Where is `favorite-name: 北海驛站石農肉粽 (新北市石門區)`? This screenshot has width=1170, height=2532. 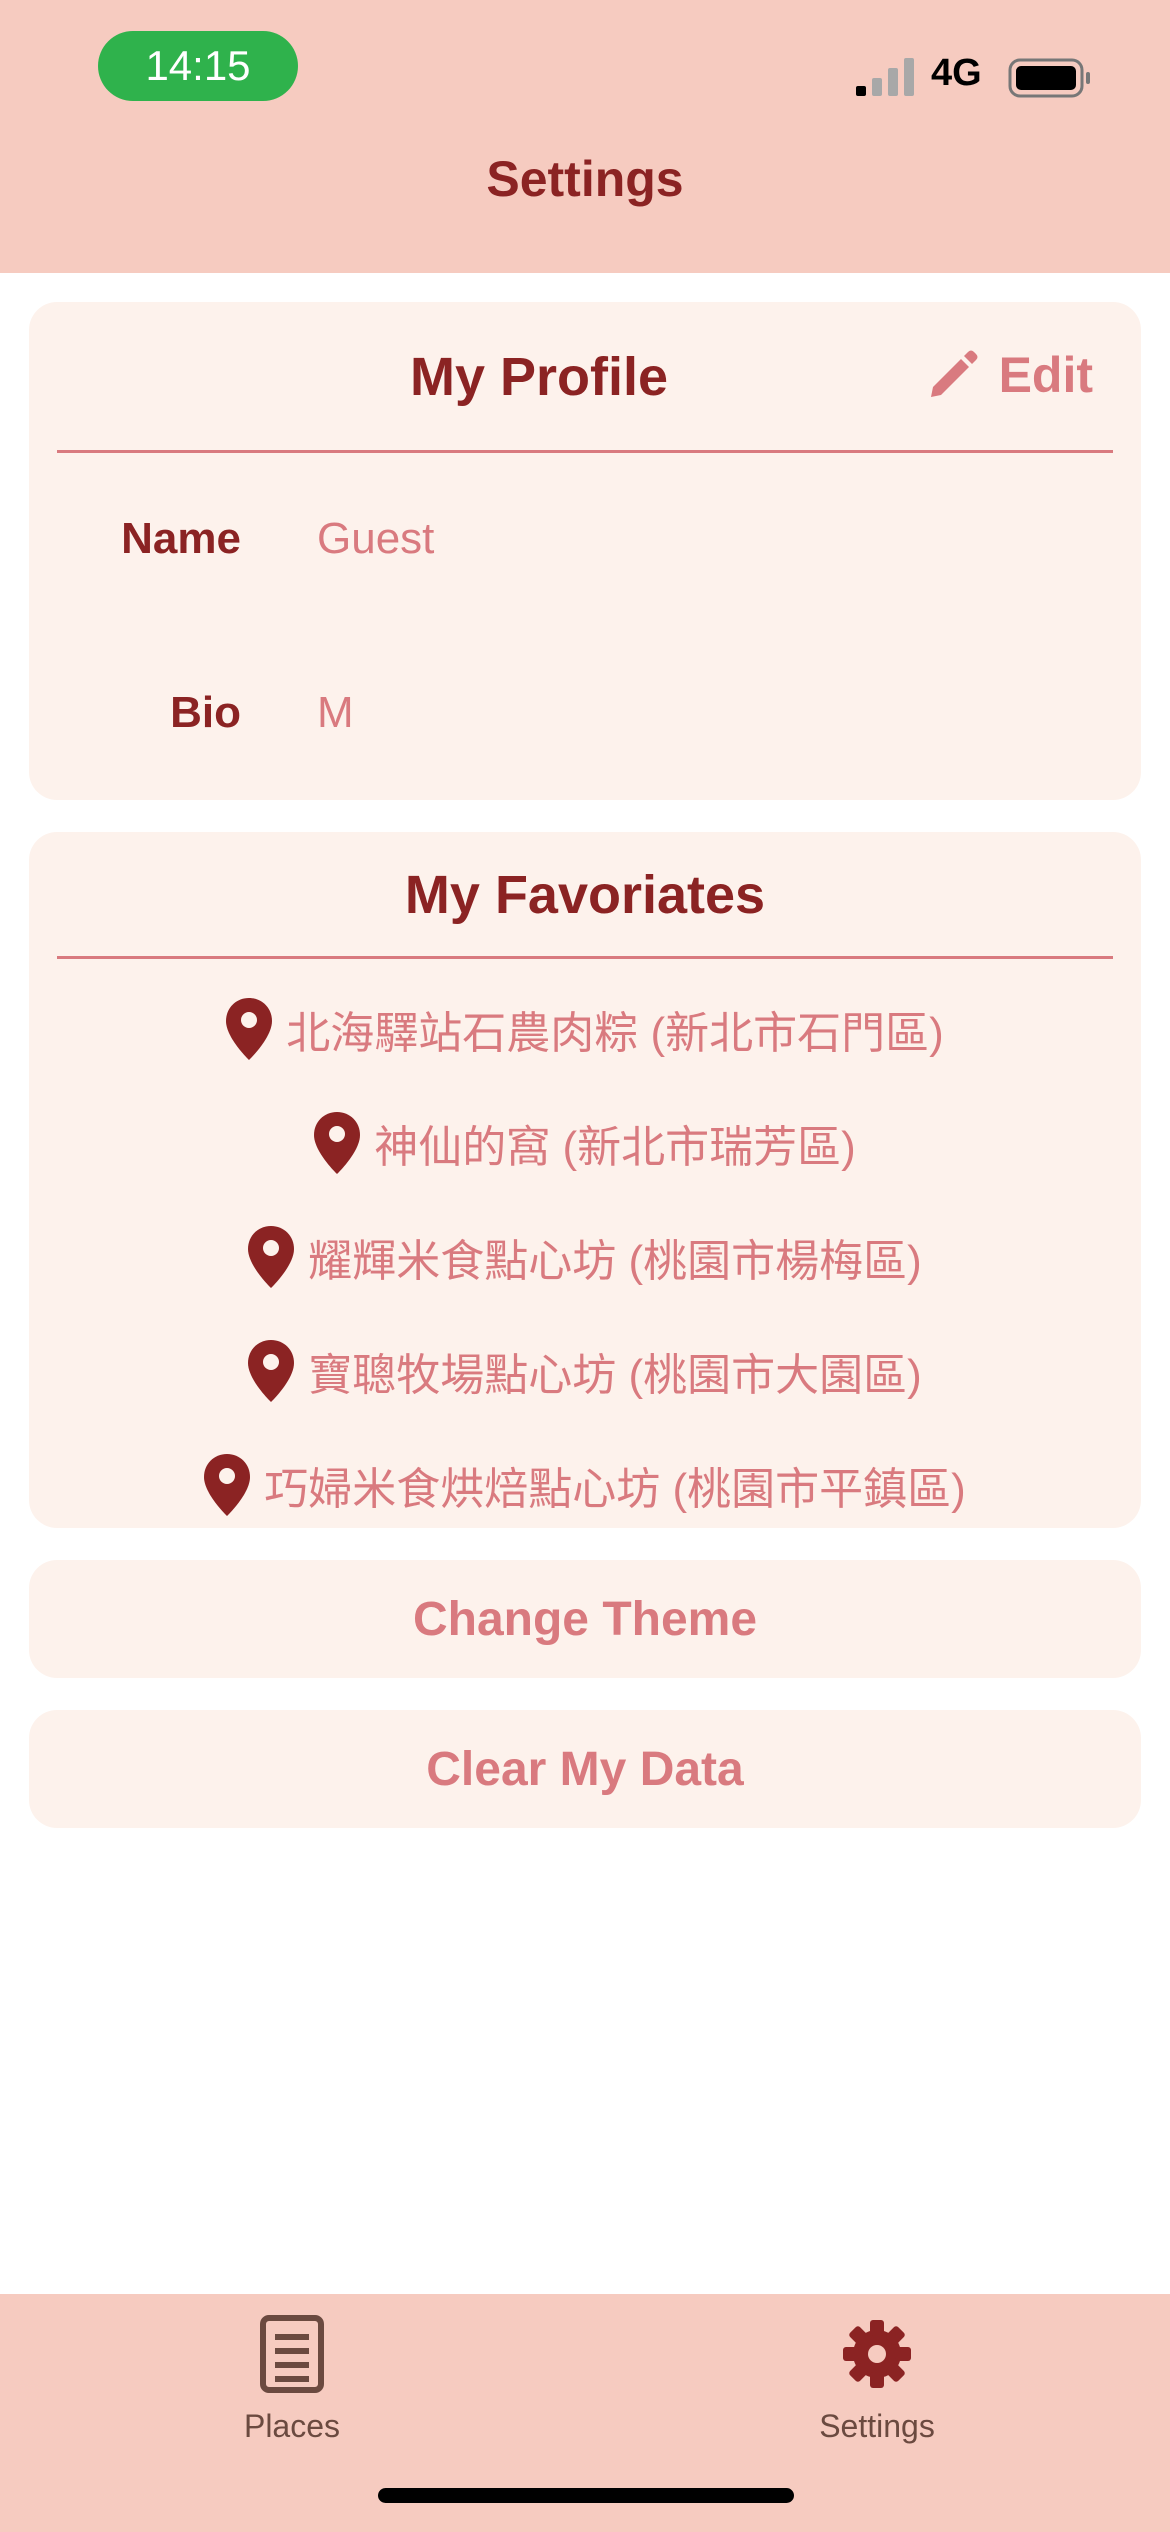
favorite-name: 北海驛站石農肉粽 (新北市石門區) is located at coordinates (615, 1033).